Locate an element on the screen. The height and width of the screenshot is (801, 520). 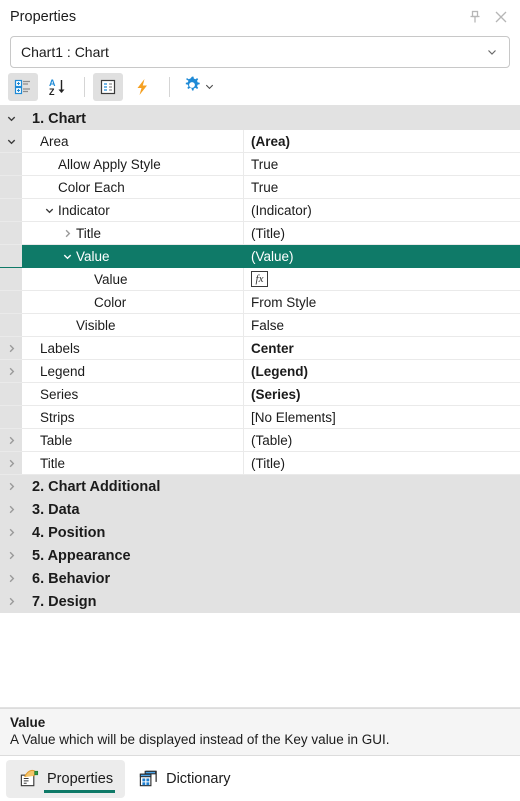
property-row: Labels Center is located at coordinates (260, 348).